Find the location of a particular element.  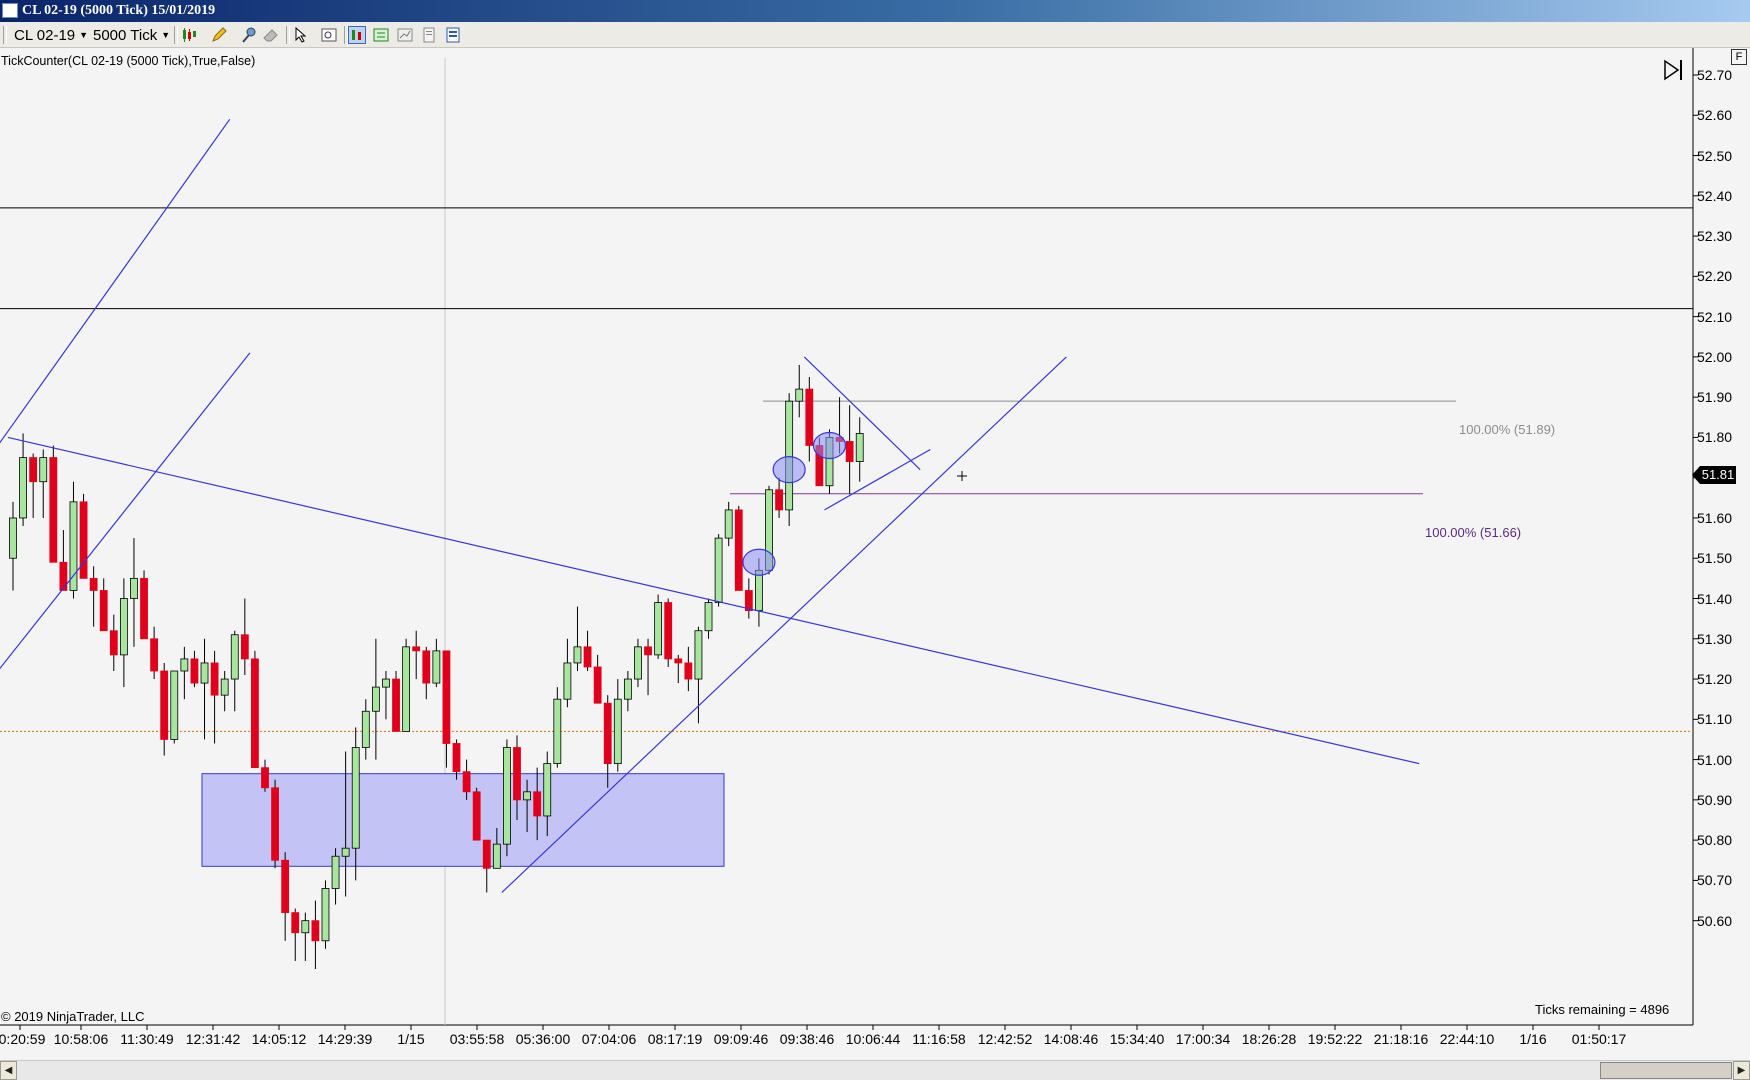

time-axis-label: 08:17:19 is located at coordinates (675, 1039).